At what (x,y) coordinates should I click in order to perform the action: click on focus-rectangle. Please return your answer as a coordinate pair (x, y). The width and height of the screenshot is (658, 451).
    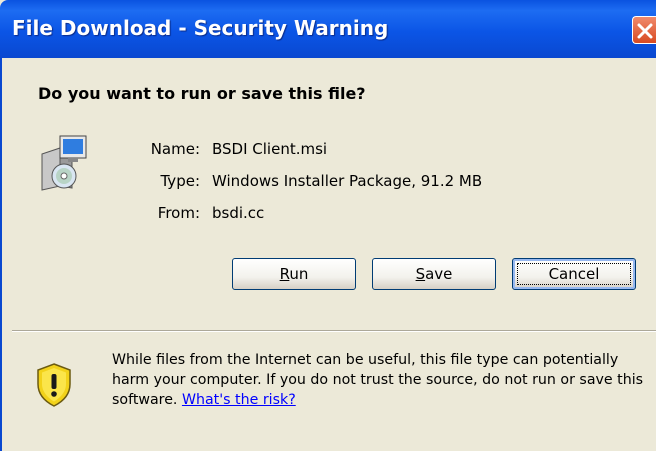
    Looking at the image, I should click on (574, 274).